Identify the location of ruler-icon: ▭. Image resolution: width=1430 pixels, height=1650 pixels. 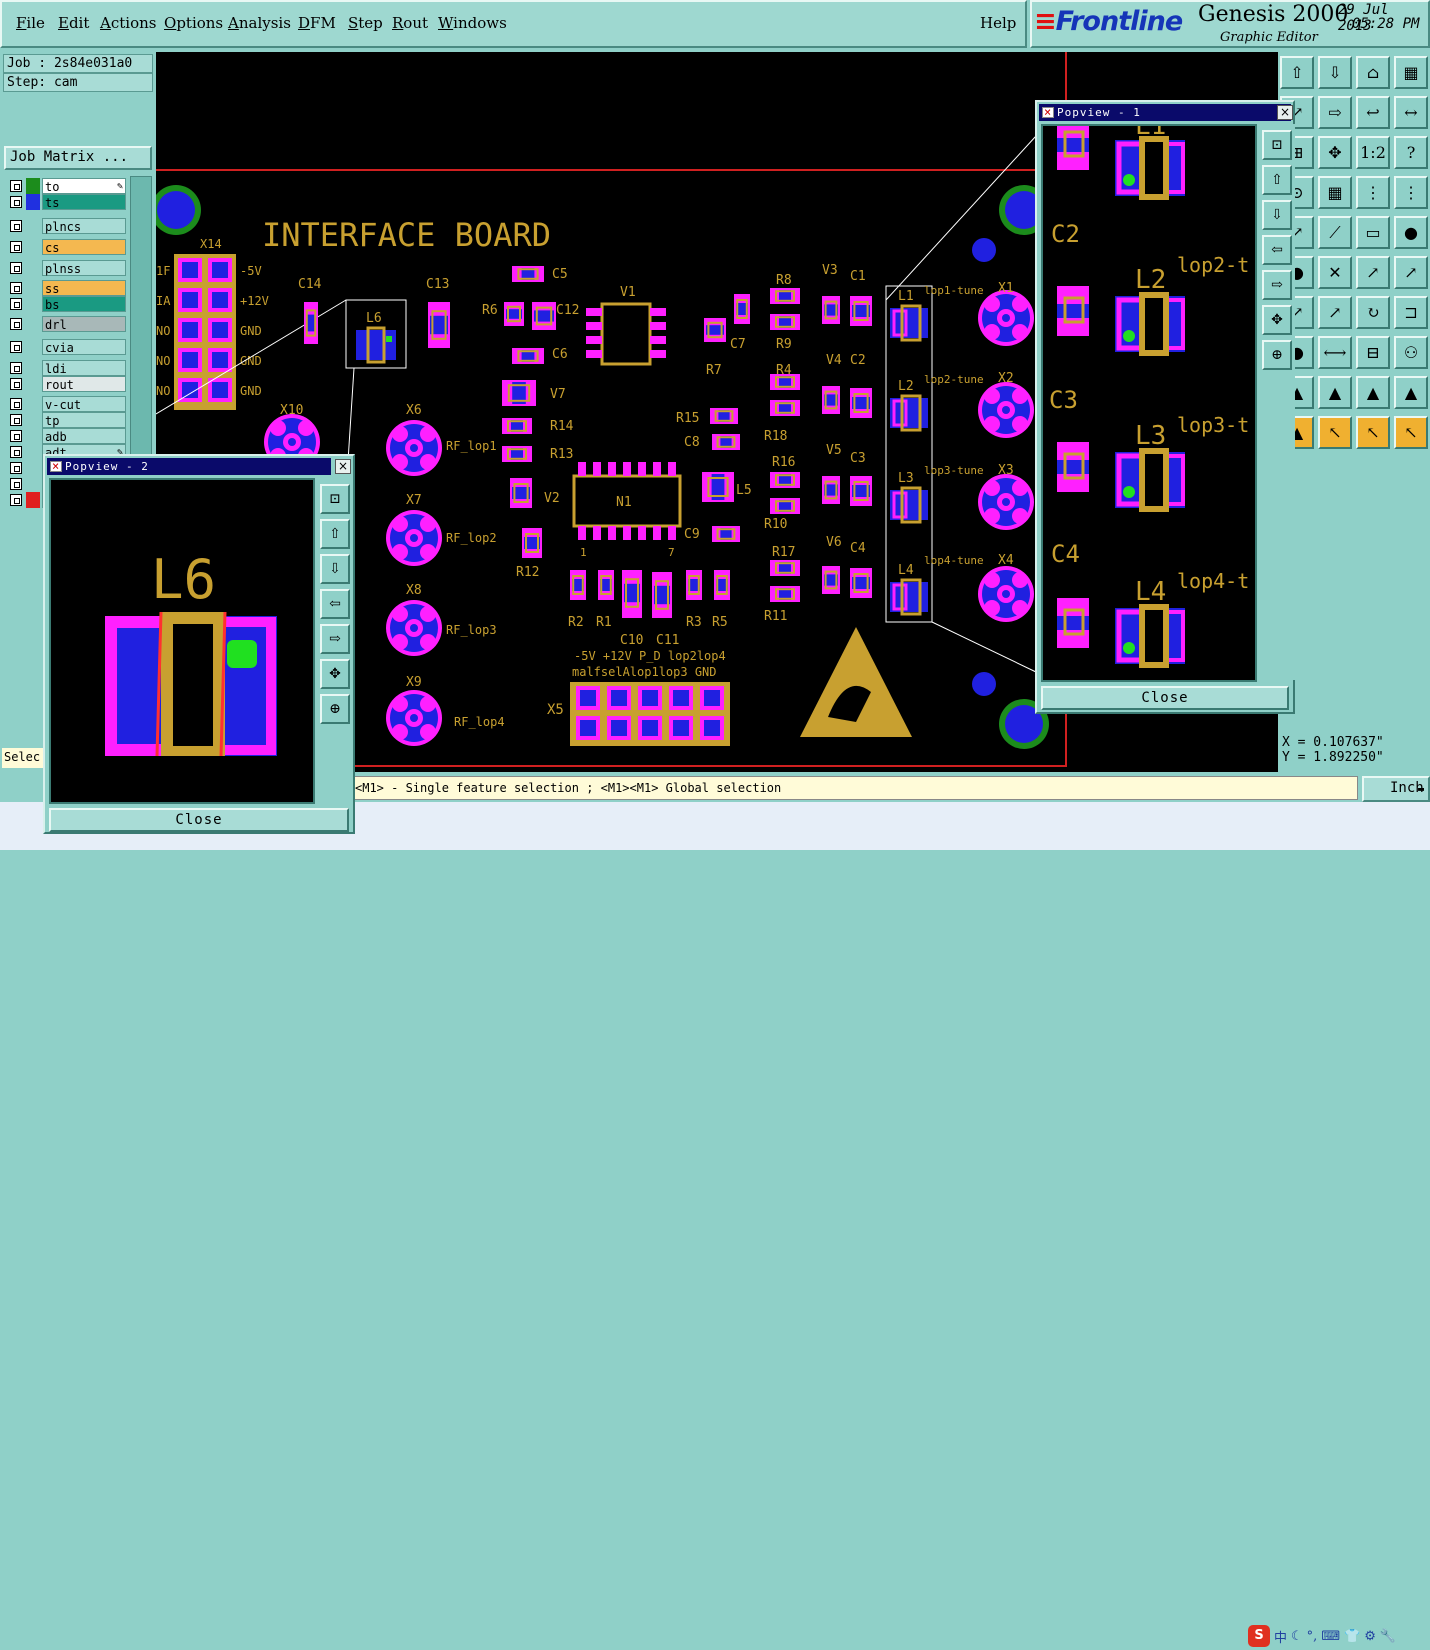
(1373, 232).